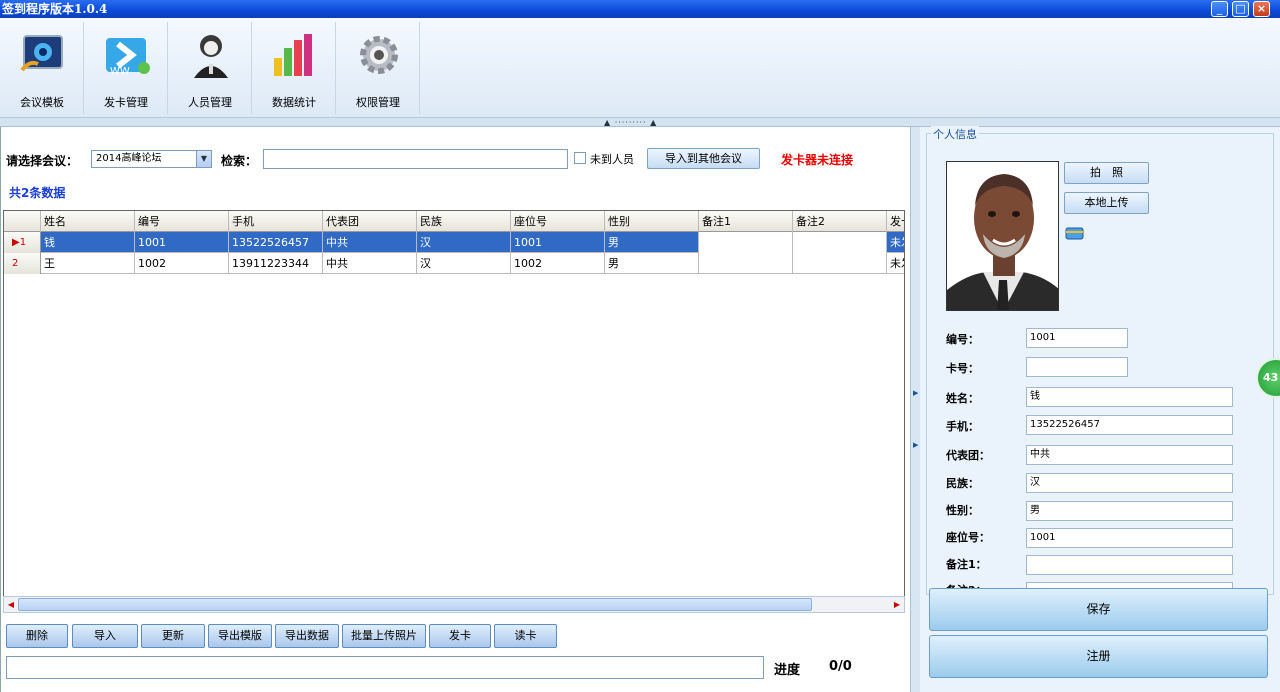 The height and width of the screenshot is (692, 1280). What do you see at coordinates (1129, 455) in the screenshot?
I see `delegation-field: 中共` at bounding box center [1129, 455].